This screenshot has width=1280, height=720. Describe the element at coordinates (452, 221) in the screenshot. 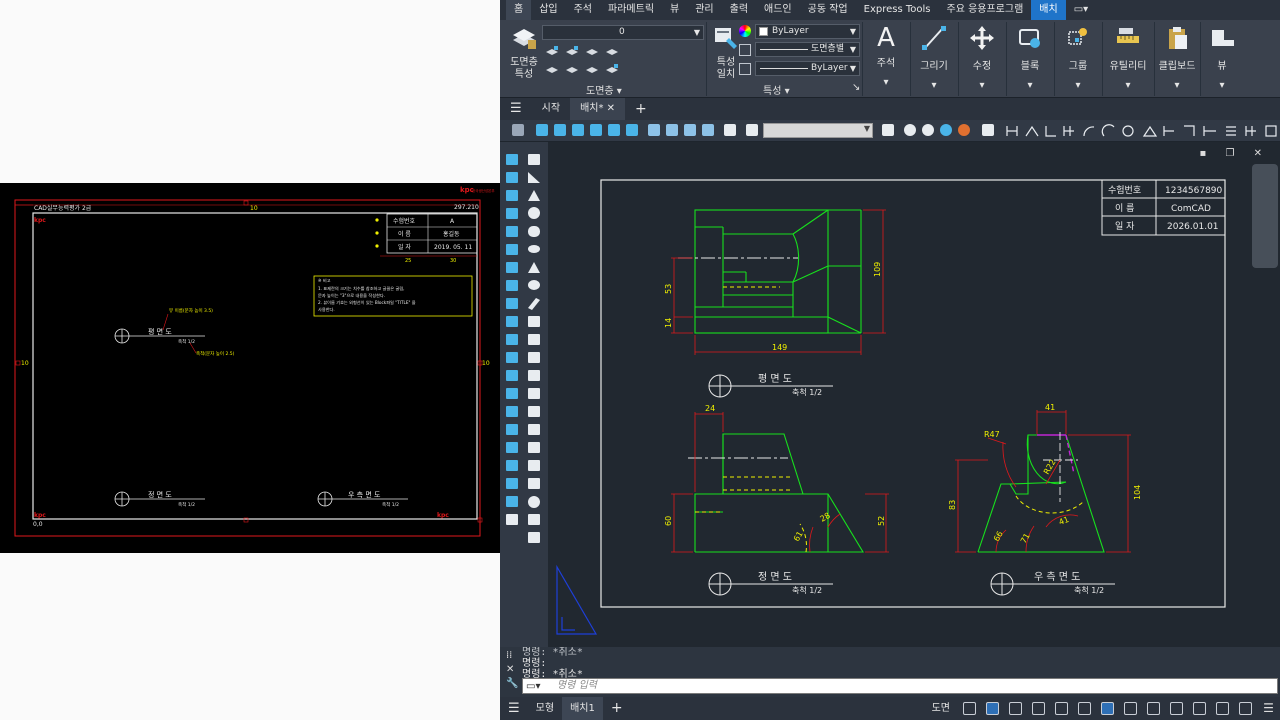

I see `svg-text: A` at that location.